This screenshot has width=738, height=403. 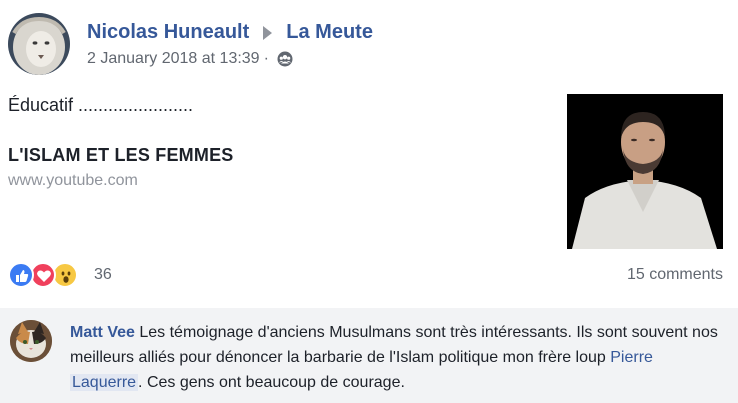 I want to click on video-thumbnail-image, so click(x=645, y=171).